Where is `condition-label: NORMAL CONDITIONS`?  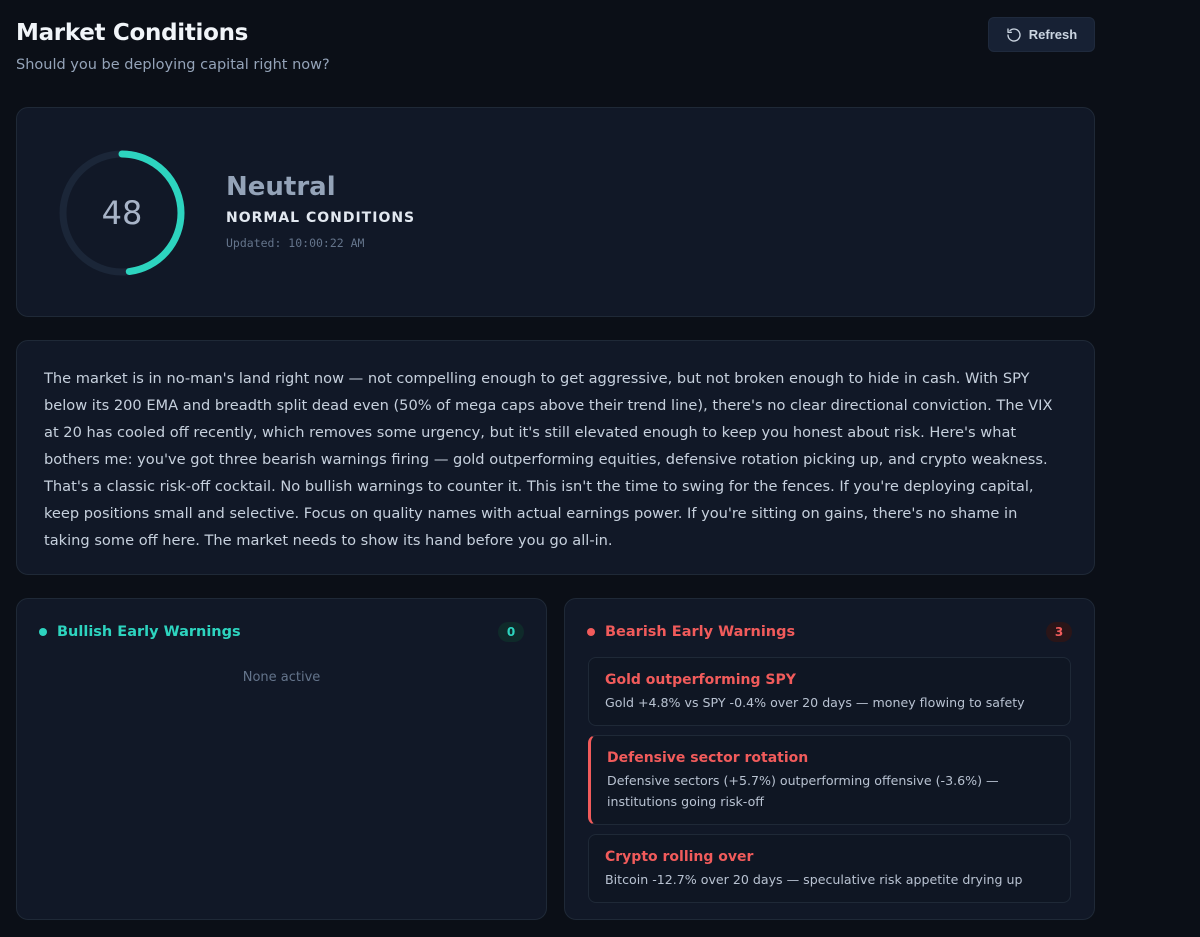 condition-label: NORMAL CONDITIONS is located at coordinates (321, 218).